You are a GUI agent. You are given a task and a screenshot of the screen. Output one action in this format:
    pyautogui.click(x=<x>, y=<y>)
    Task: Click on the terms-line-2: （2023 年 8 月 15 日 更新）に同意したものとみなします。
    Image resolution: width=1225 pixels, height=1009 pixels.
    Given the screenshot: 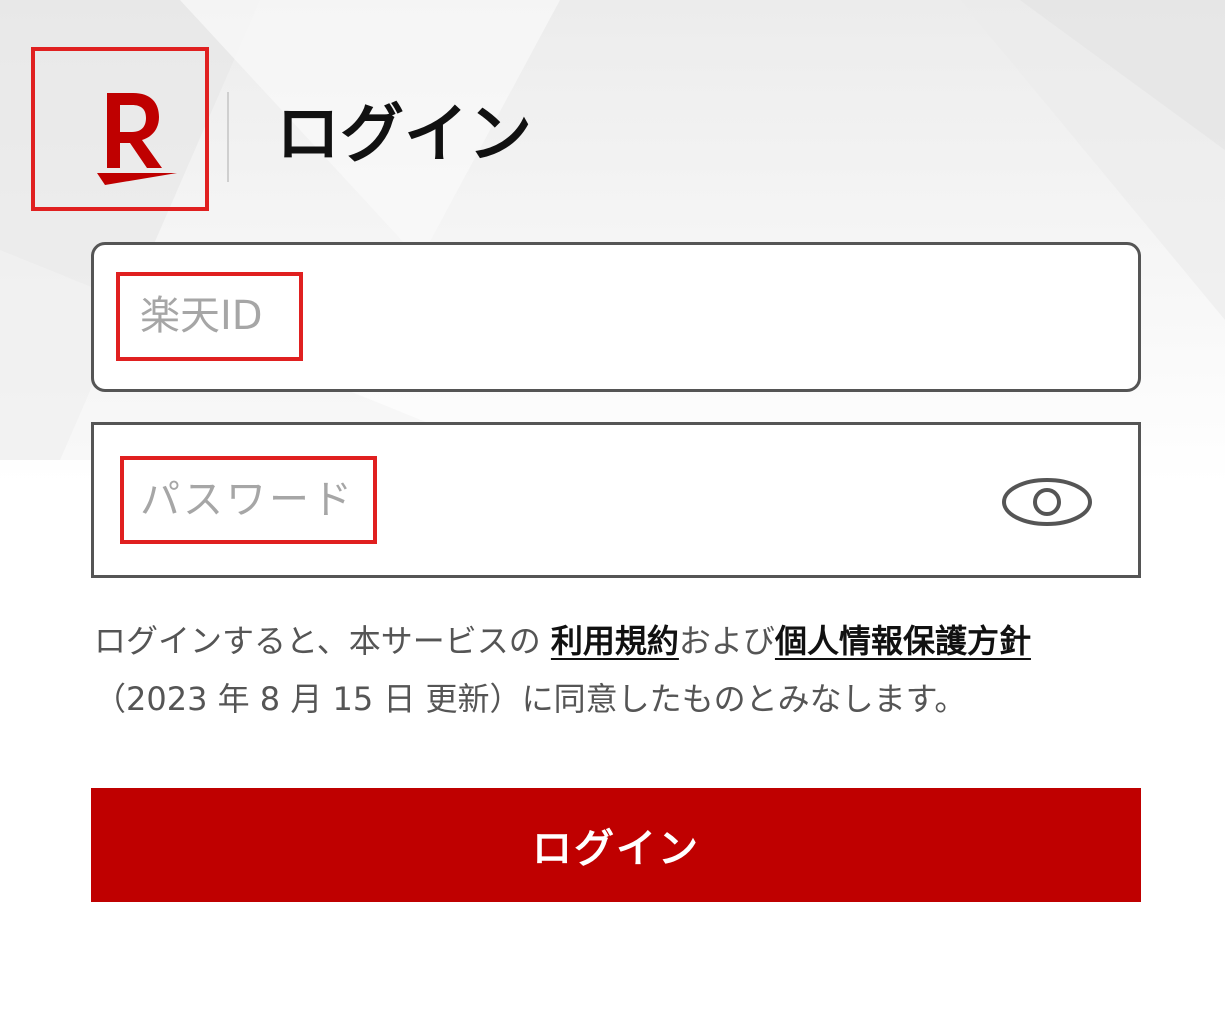 What is the action you would take?
    pyautogui.click(x=634, y=699)
    